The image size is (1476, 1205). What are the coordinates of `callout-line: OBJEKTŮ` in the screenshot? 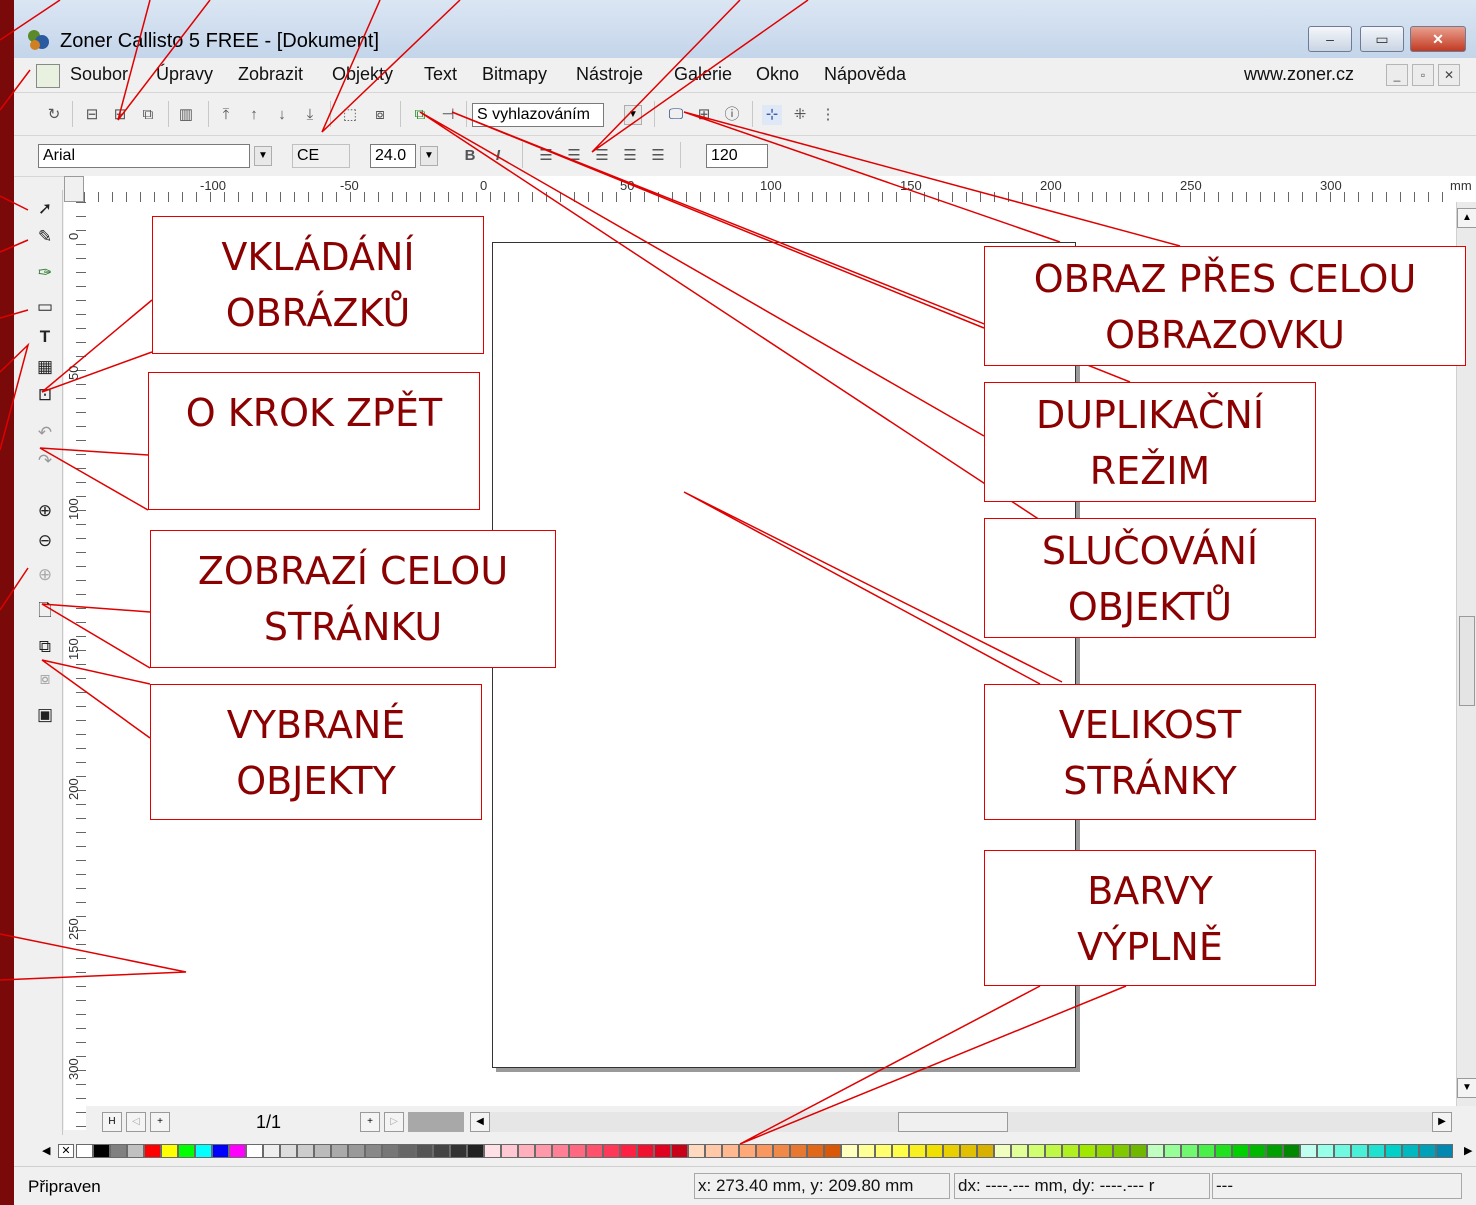 It's located at (1150, 607).